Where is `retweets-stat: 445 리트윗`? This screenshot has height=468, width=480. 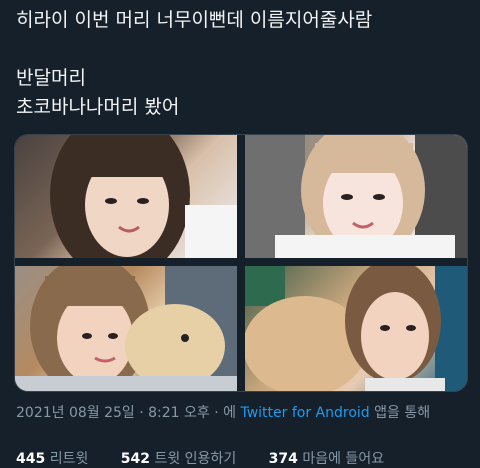
retweets-stat: 445 리트윗 is located at coordinates (59, 459).